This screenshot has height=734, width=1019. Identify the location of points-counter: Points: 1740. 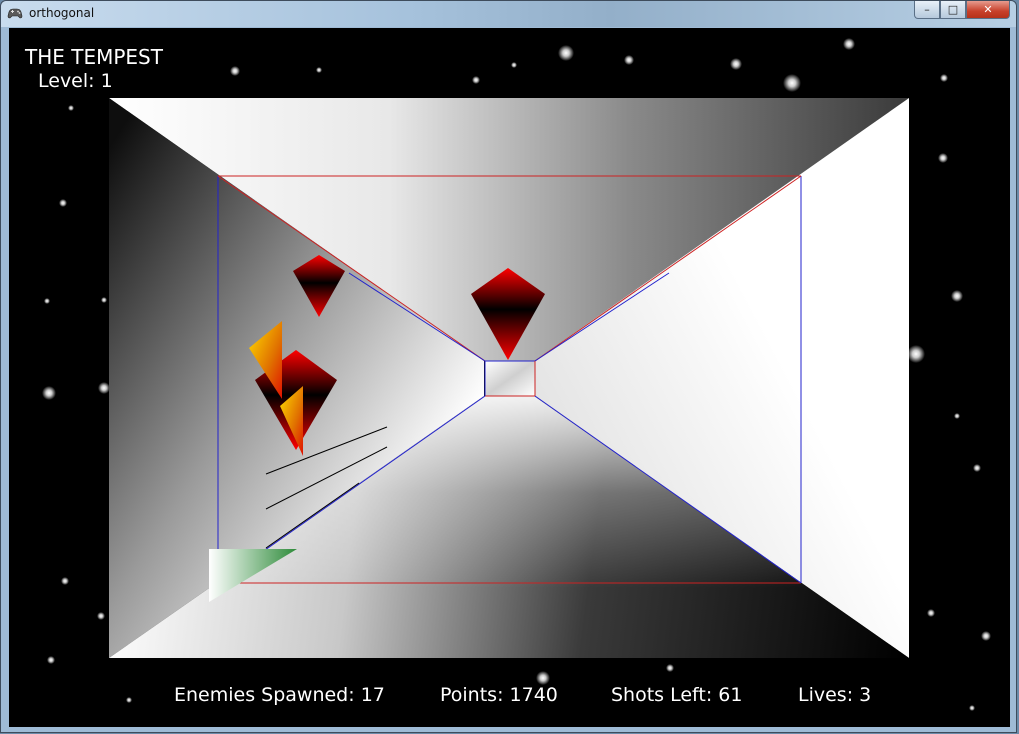
(499, 695).